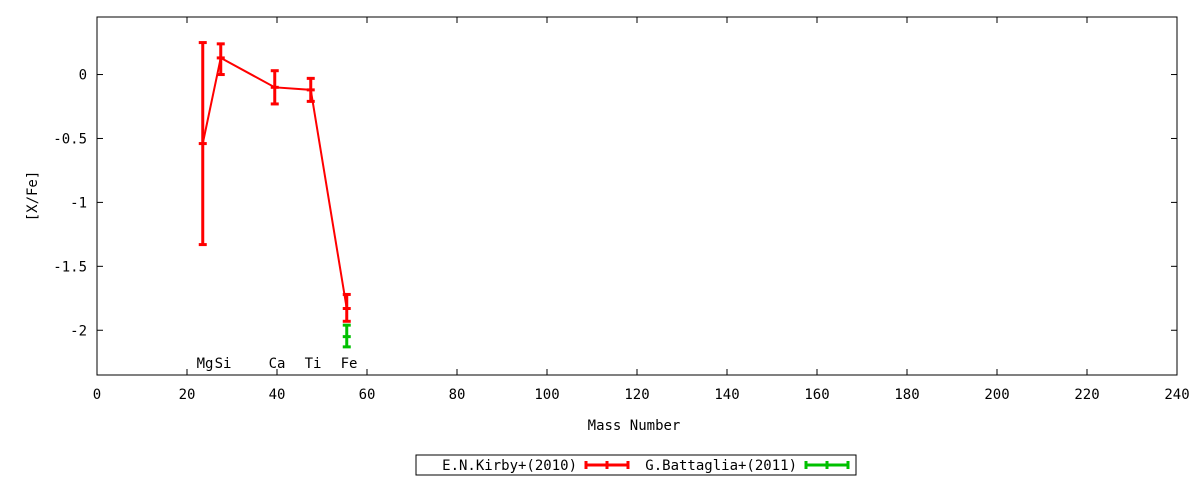 This screenshot has width=1200, height=480. What do you see at coordinates (1086, 395) in the screenshot?
I see `x-tick-label: 220` at bounding box center [1086, 395].